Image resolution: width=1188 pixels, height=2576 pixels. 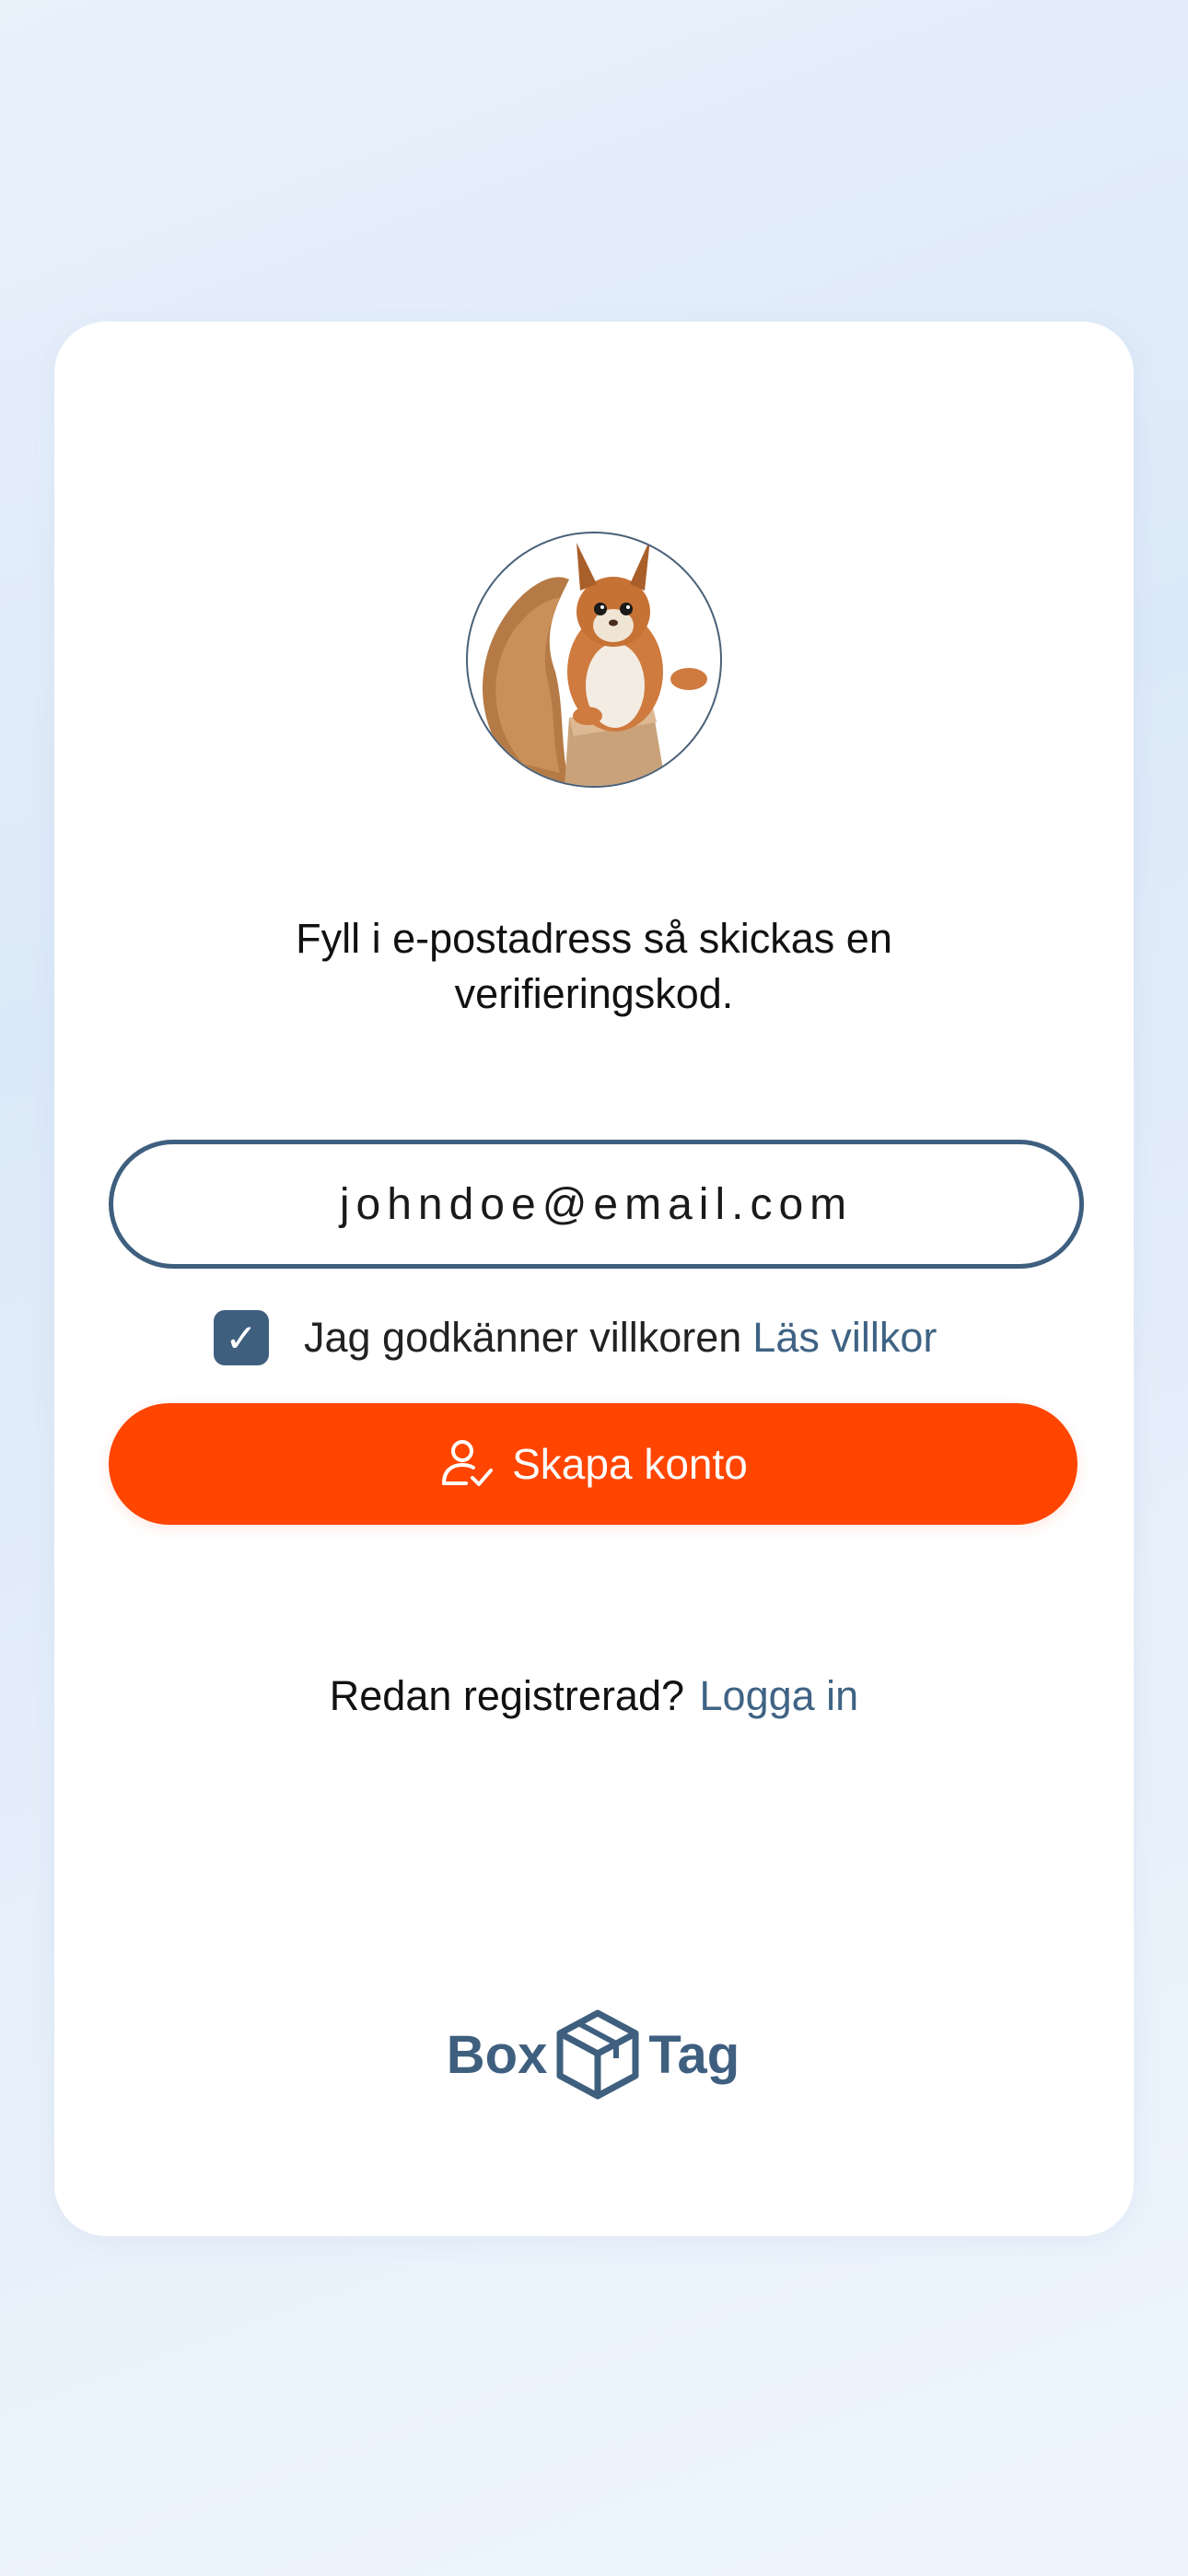 I want to click on login-row: Redan registrerad? Logga in, so click(x=594, y=1696).